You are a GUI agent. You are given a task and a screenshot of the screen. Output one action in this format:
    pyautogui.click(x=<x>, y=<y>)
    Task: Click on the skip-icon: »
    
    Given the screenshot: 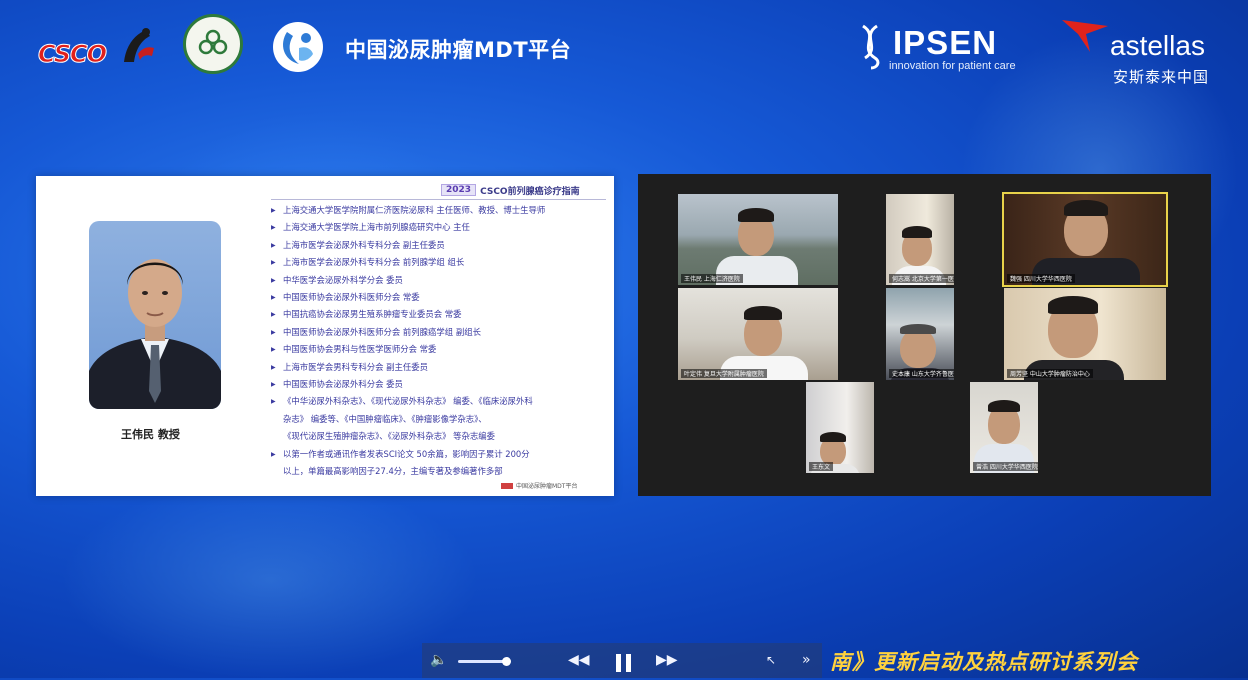 What is the action you would take?
    pyautogui.click(x=806, y=660)
    